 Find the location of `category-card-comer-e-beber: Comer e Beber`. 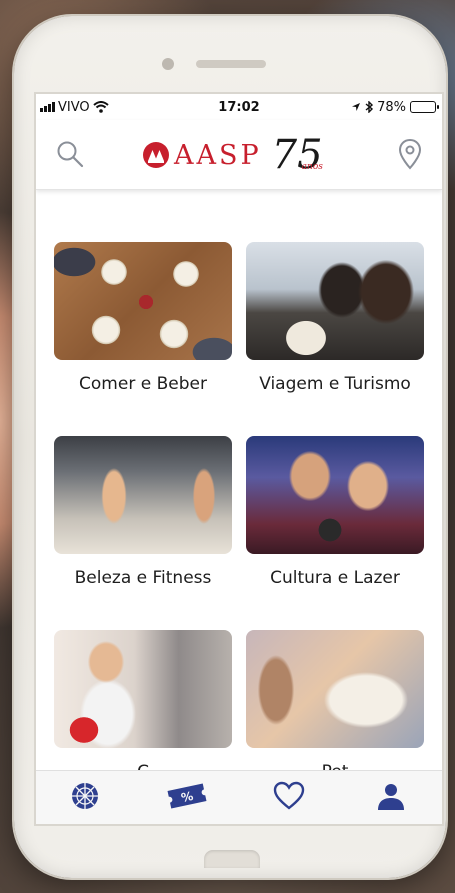

category-card-comer-e-beber: Comer e Beber is located at coordinates (143, 318).